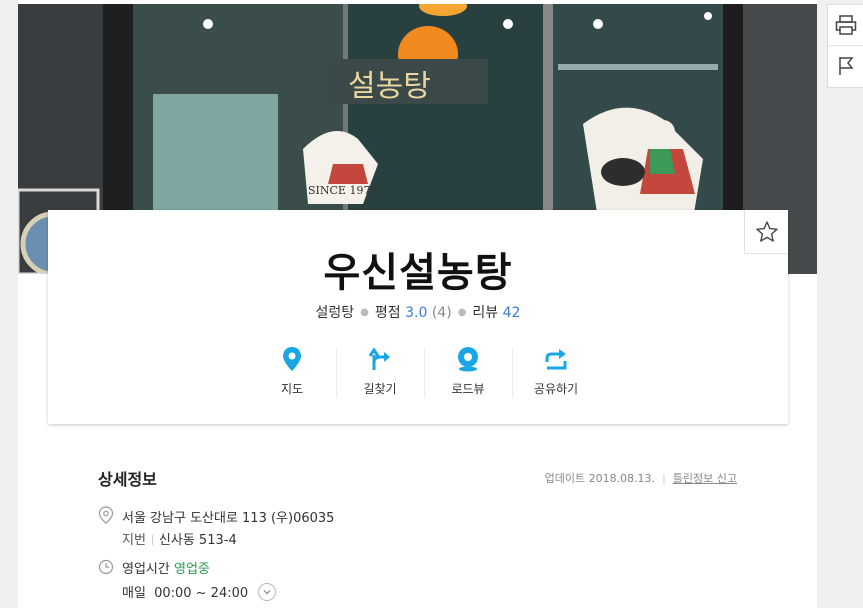 Image resolution: width=863 pixels, height=608 pixels. I want to click on flag-icon, so click(846, 66).